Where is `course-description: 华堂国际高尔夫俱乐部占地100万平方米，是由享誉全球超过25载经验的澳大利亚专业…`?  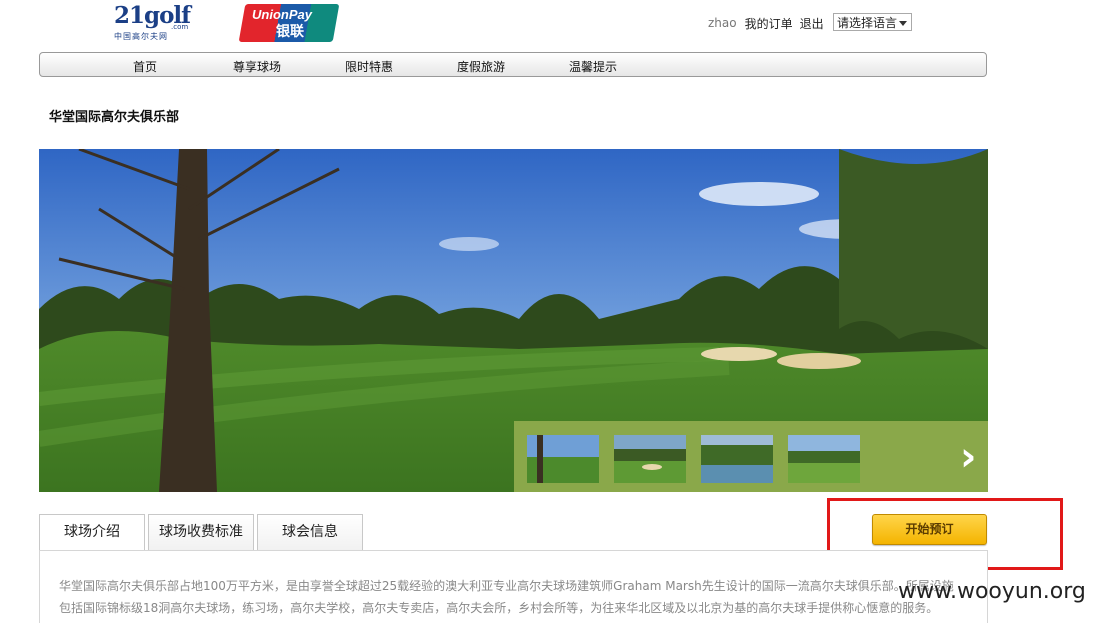 course-description: 华堂国际高尔夫俱乐部占地100万平方米，是由享誉全球超过25载经验的澳大利亚专业… is located at coordinates (506, 597).